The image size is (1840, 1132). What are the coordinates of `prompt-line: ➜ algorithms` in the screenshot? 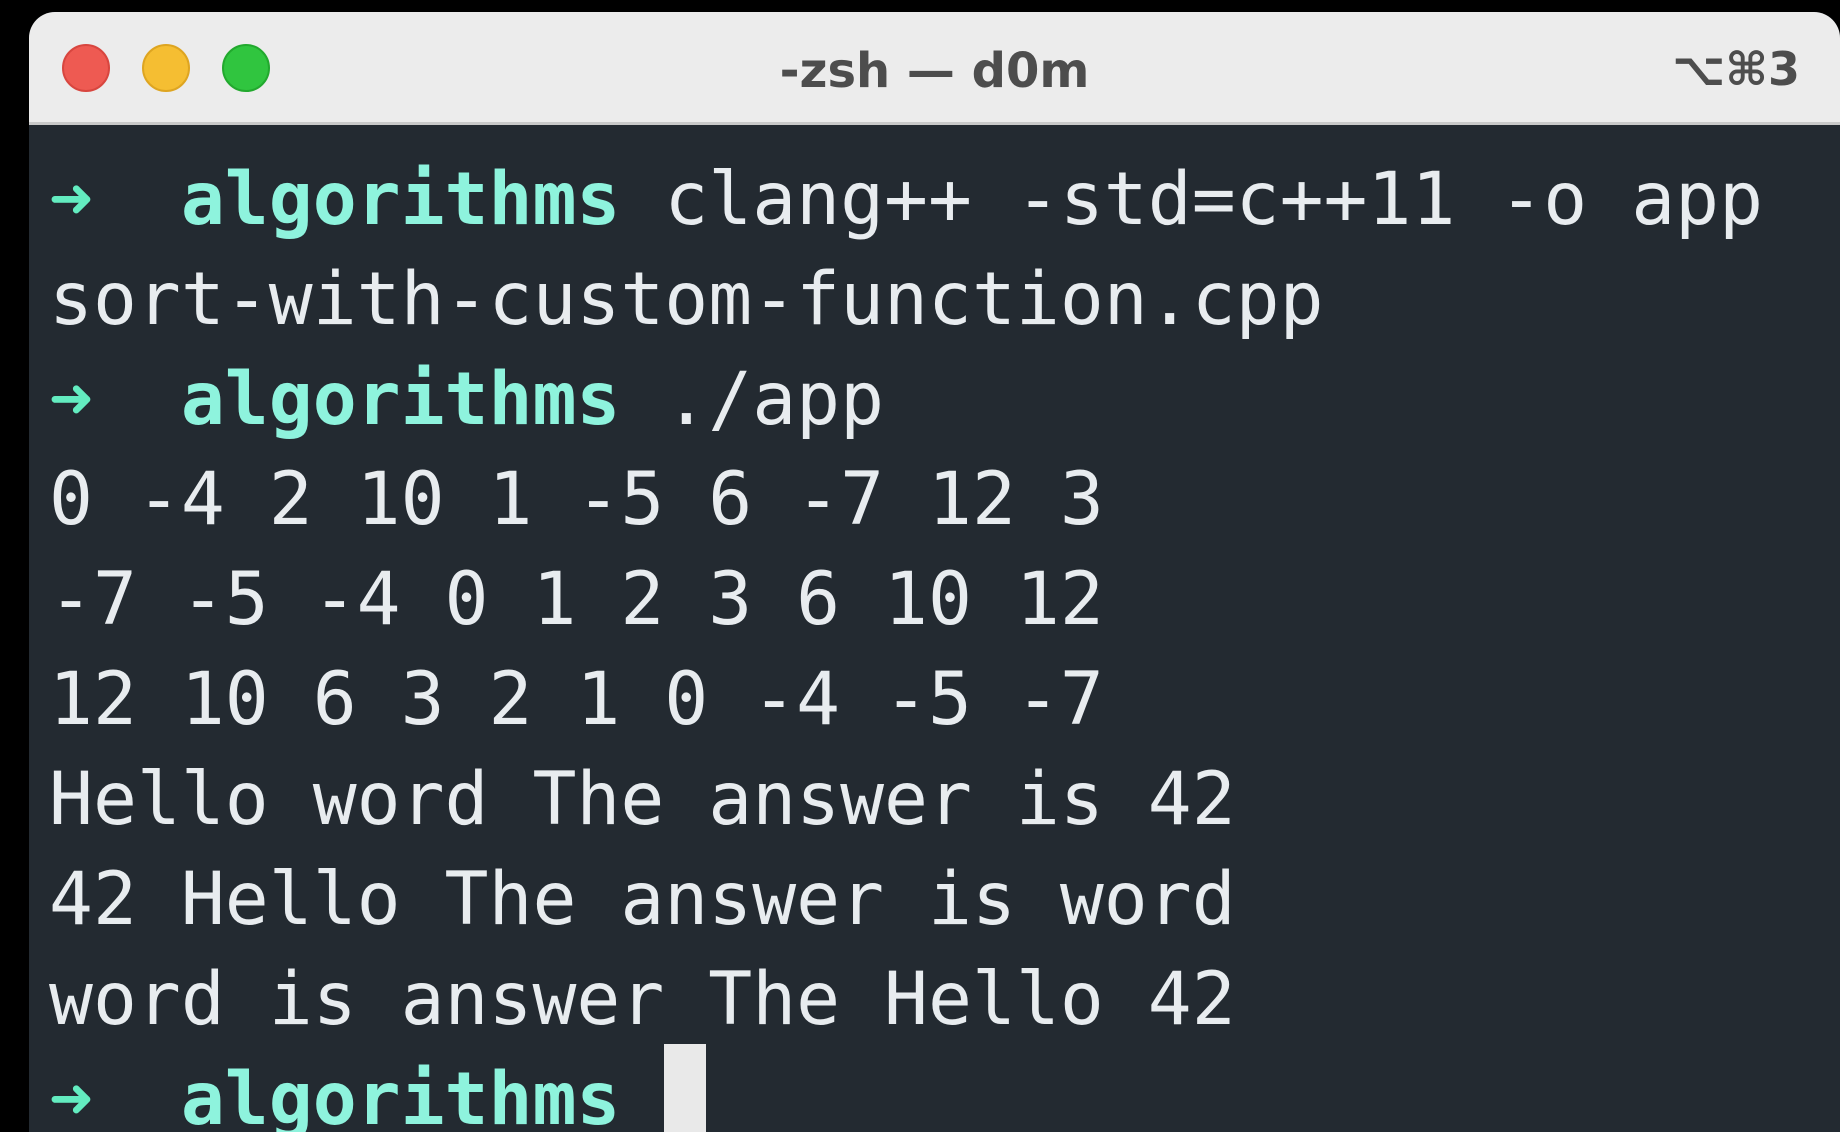 It's located at (944, 1088).